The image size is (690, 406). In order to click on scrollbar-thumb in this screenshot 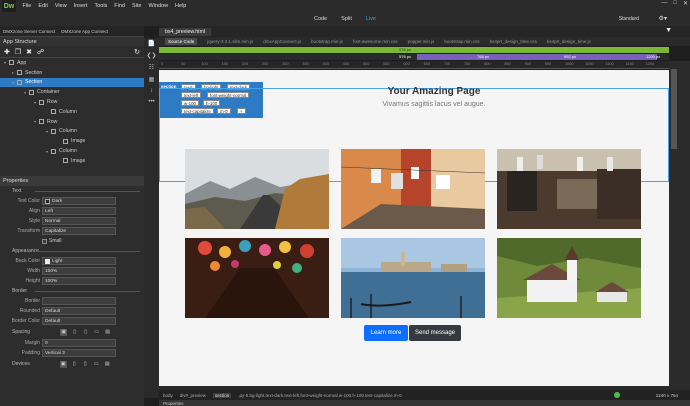, I will do `click(674, 109)`.